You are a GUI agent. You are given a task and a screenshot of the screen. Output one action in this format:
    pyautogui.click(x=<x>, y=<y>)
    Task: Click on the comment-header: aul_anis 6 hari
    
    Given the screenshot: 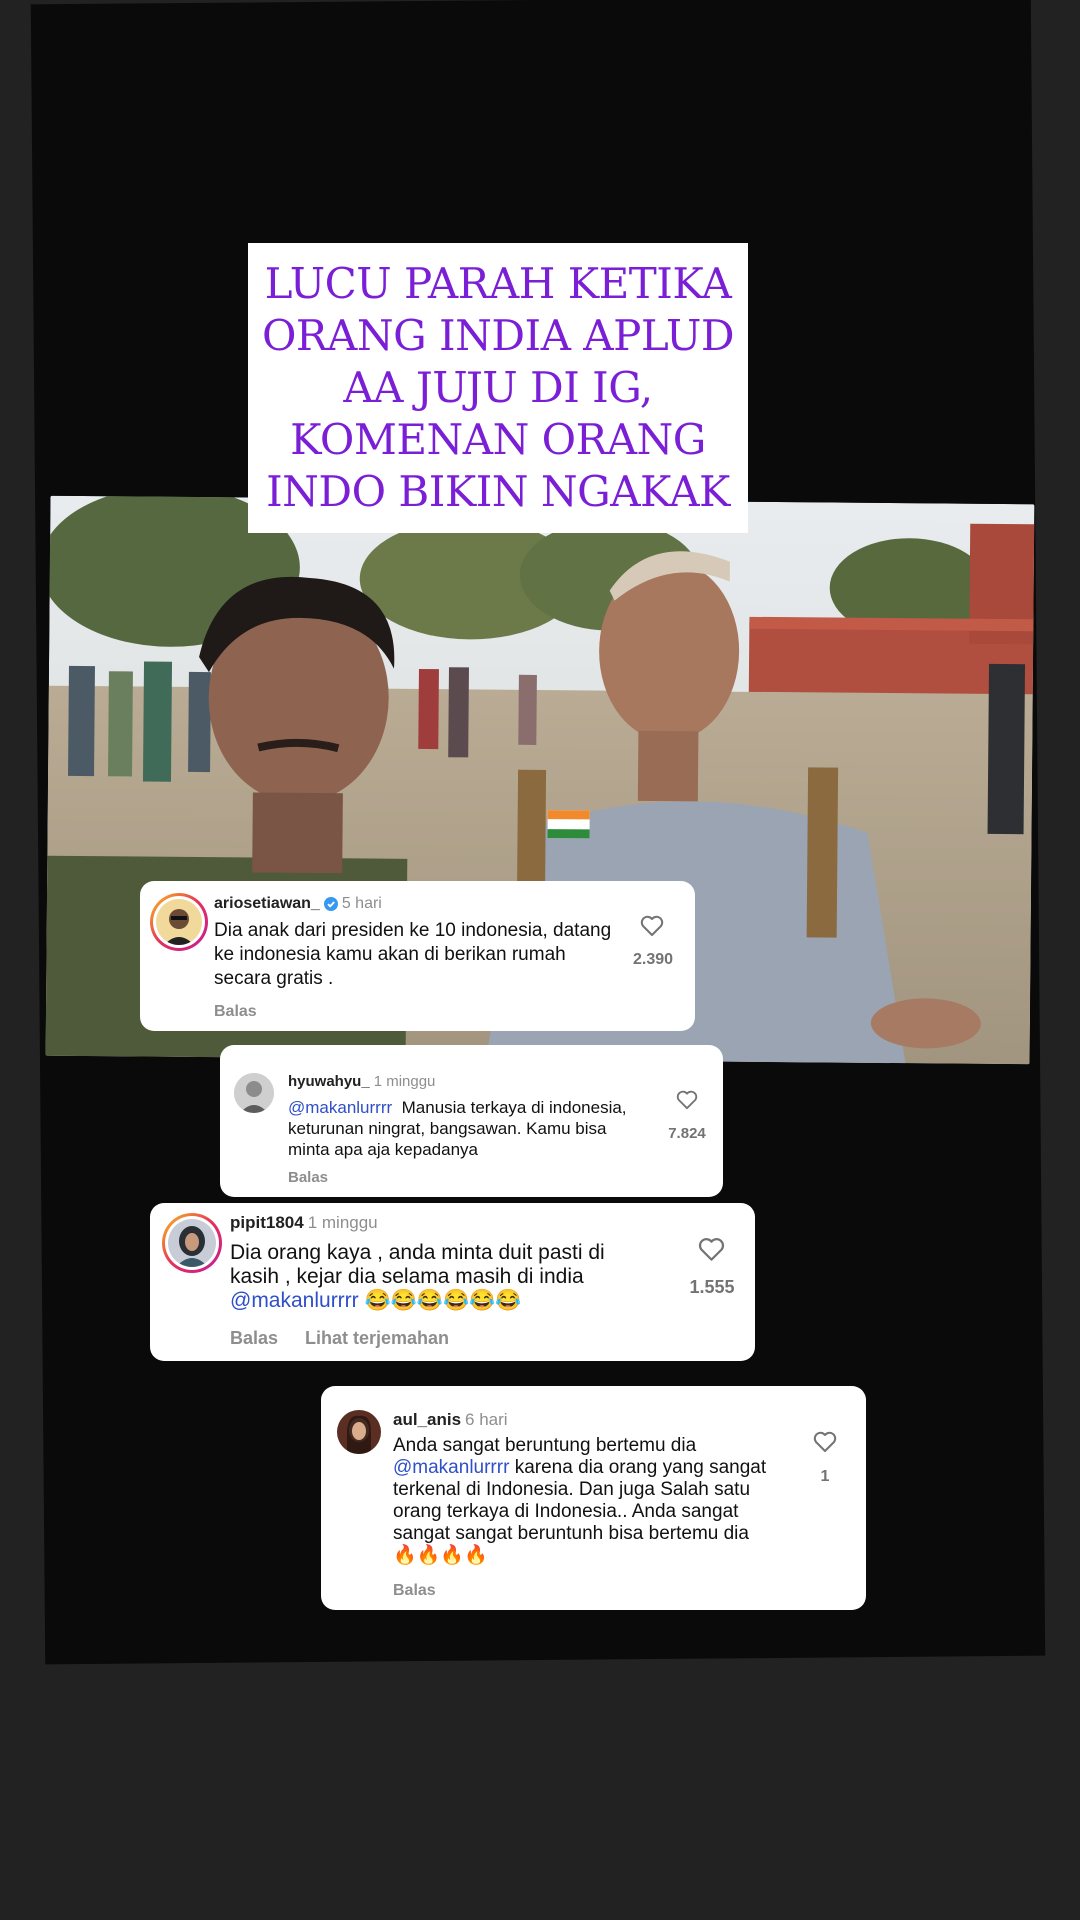 What is the action you would take?
    pyautogui.click(x=450, y=1420)
    